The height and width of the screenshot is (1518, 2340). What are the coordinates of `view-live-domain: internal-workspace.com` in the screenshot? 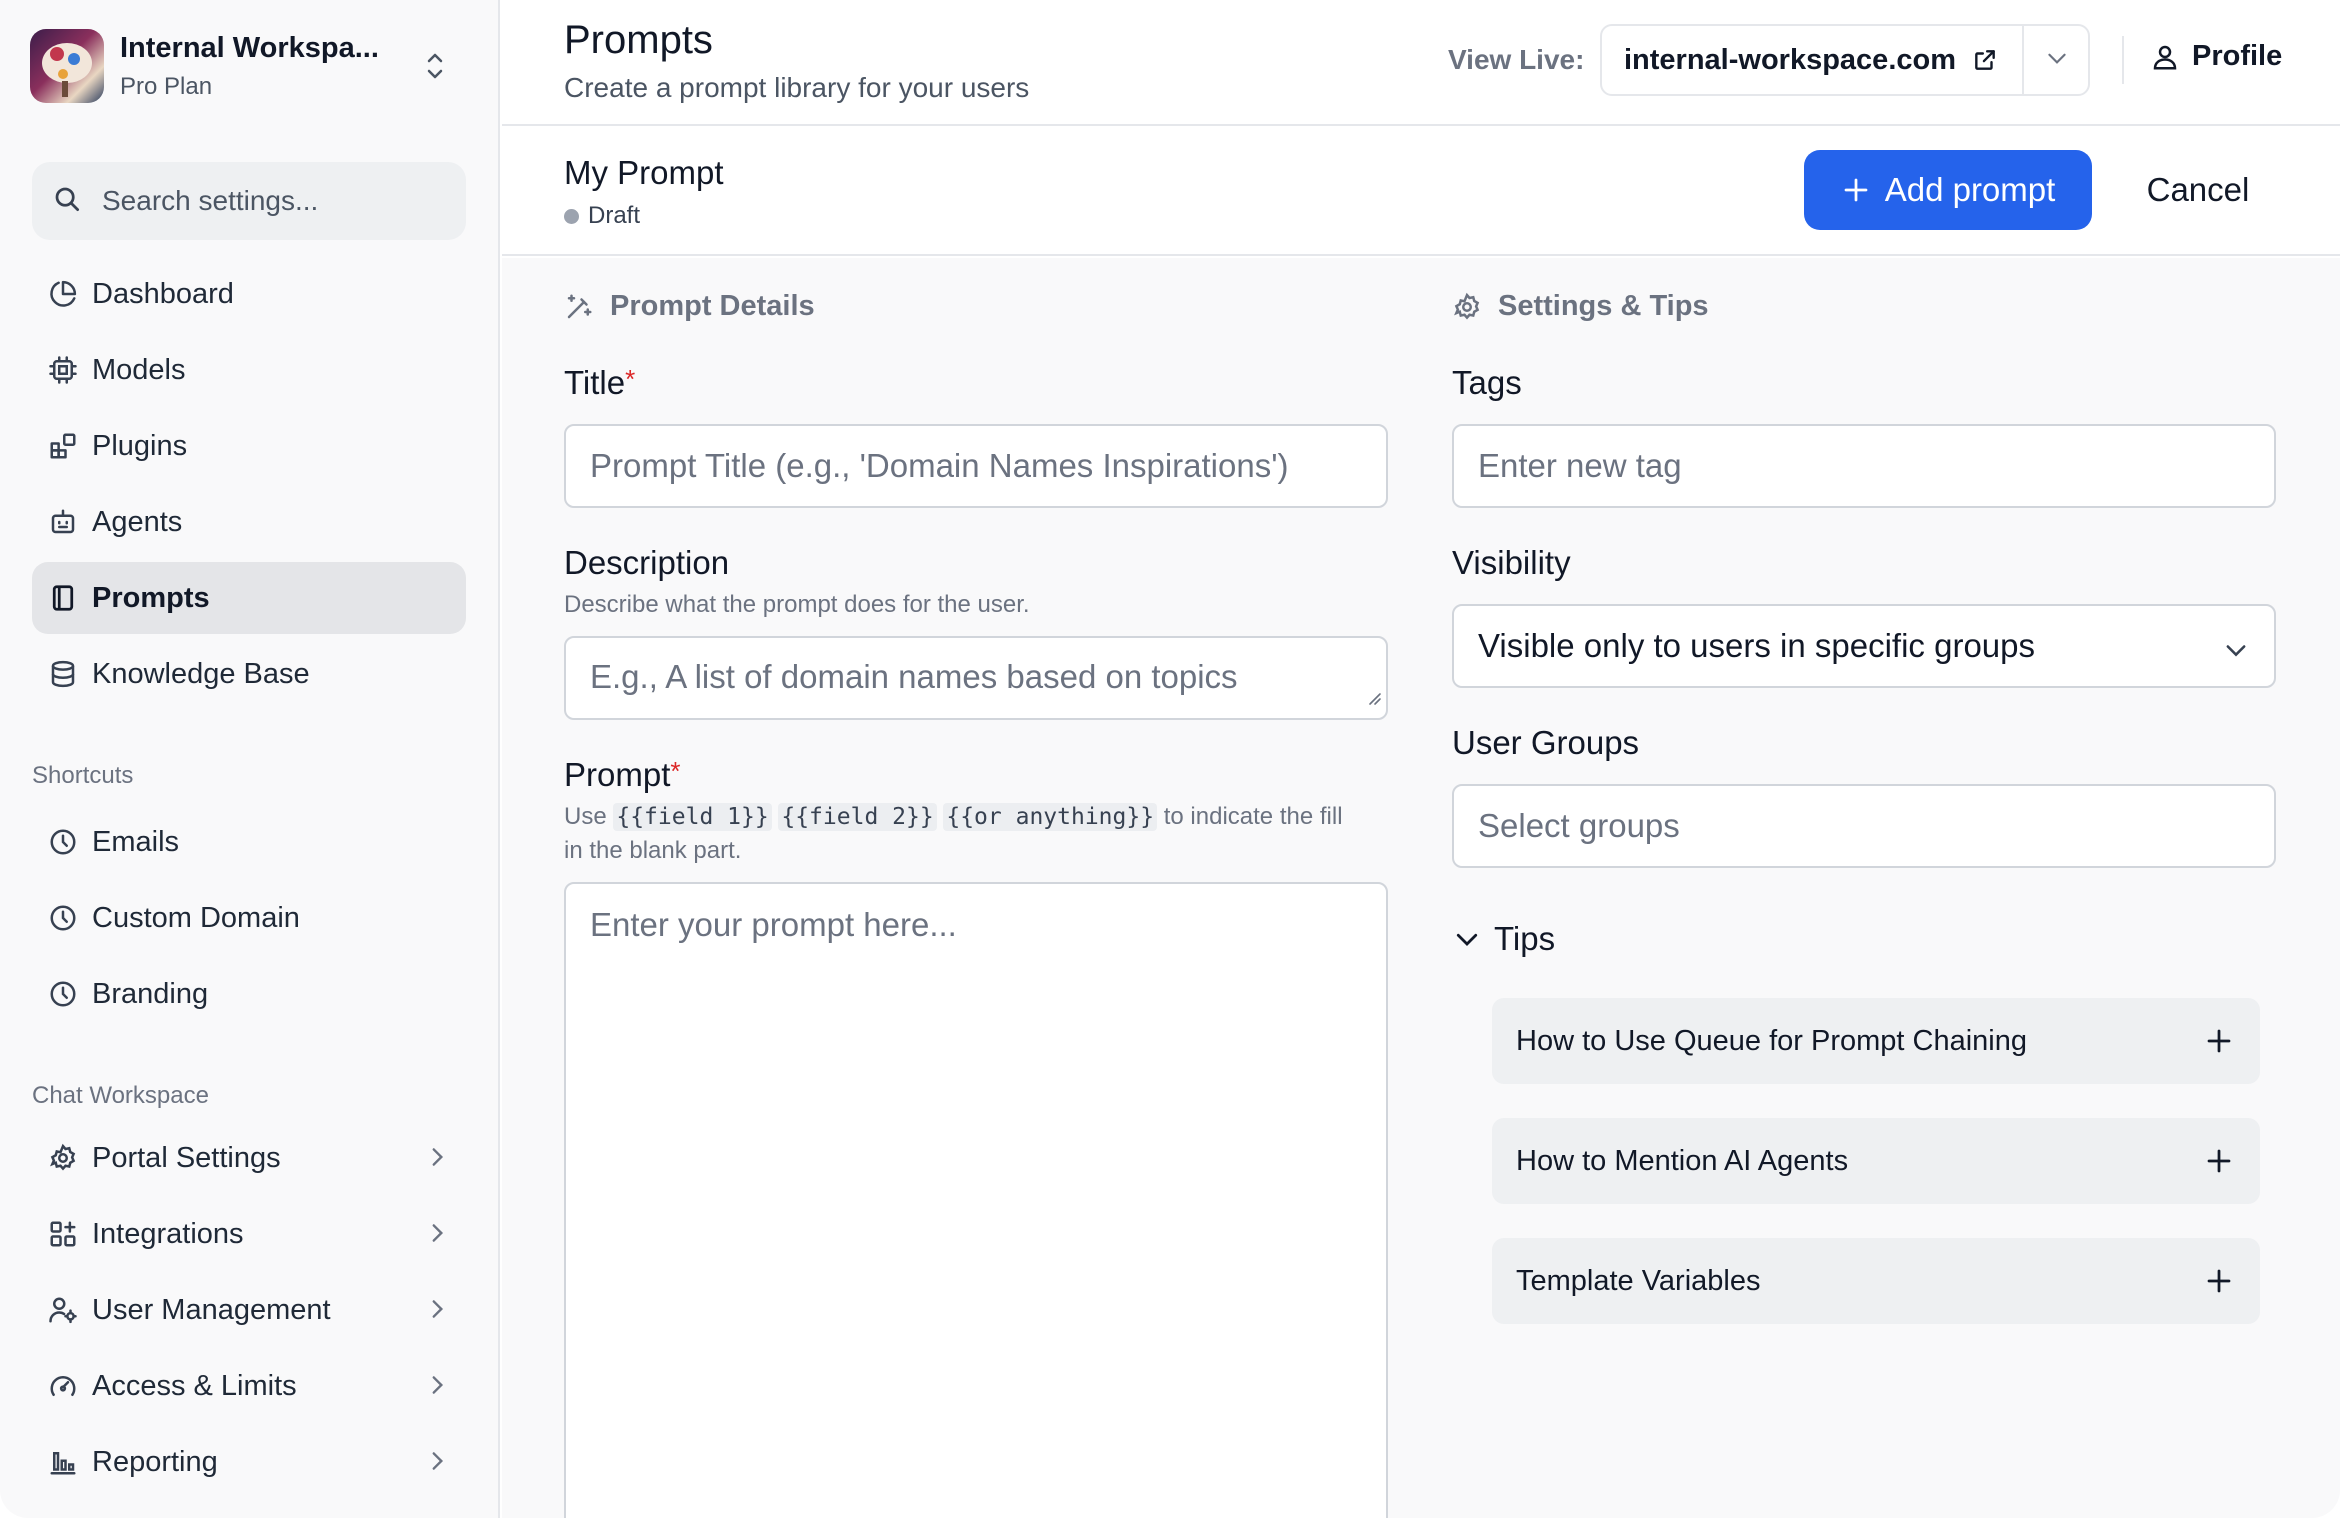 It's located at (1845, 60).